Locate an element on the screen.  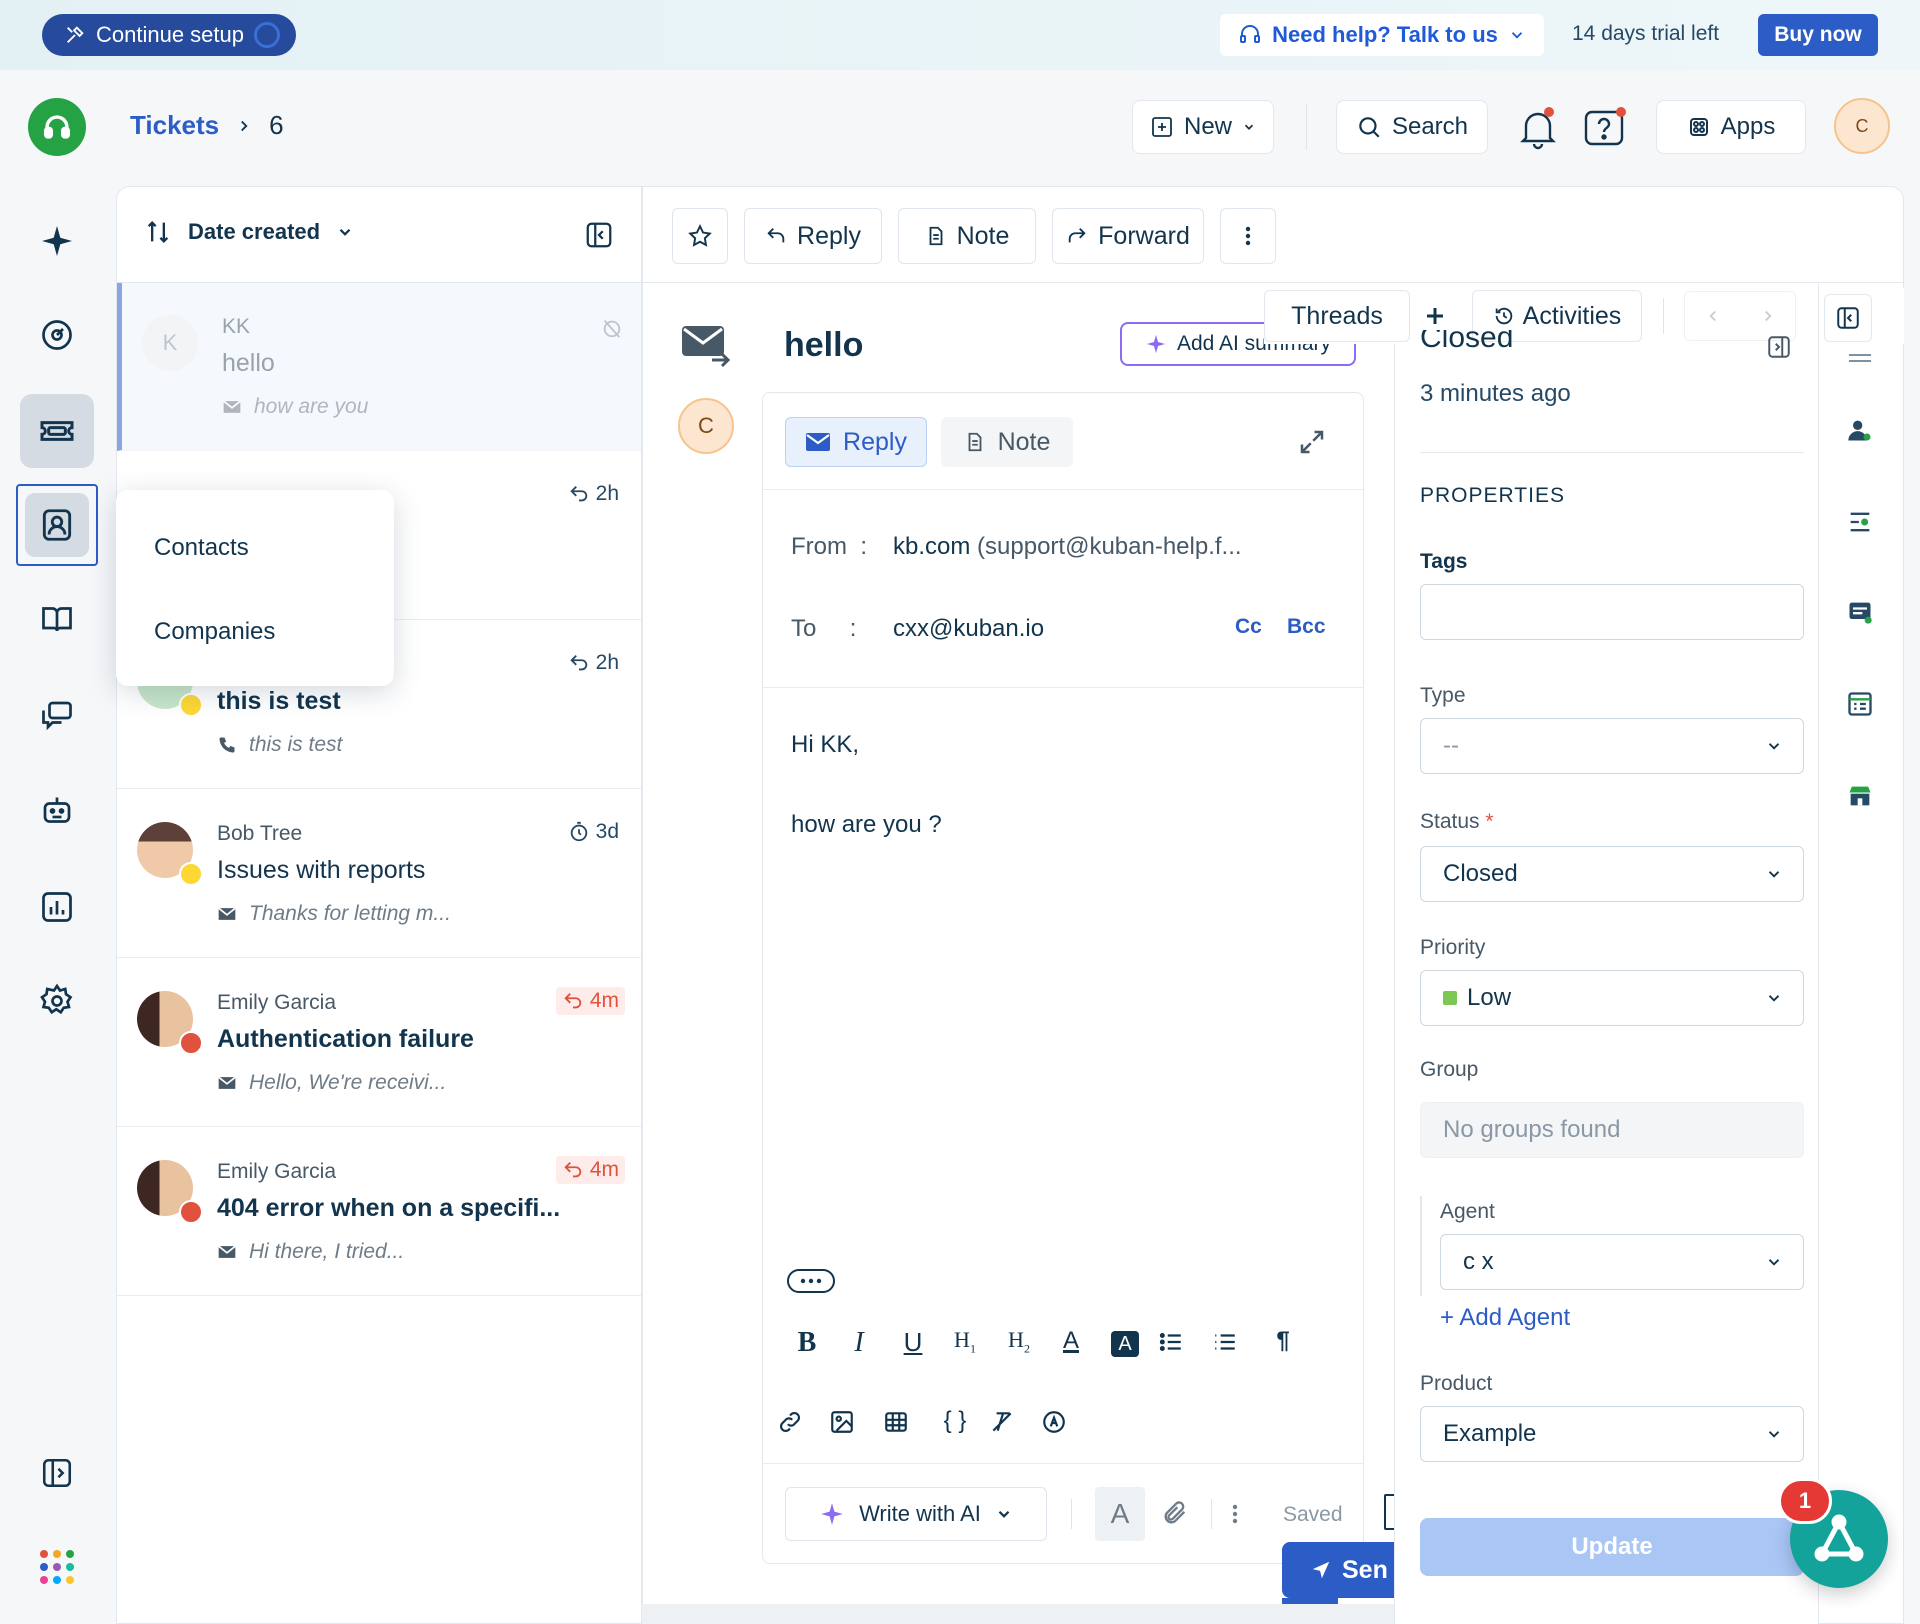
type-select: -- is located at coordinates (1612, 746).